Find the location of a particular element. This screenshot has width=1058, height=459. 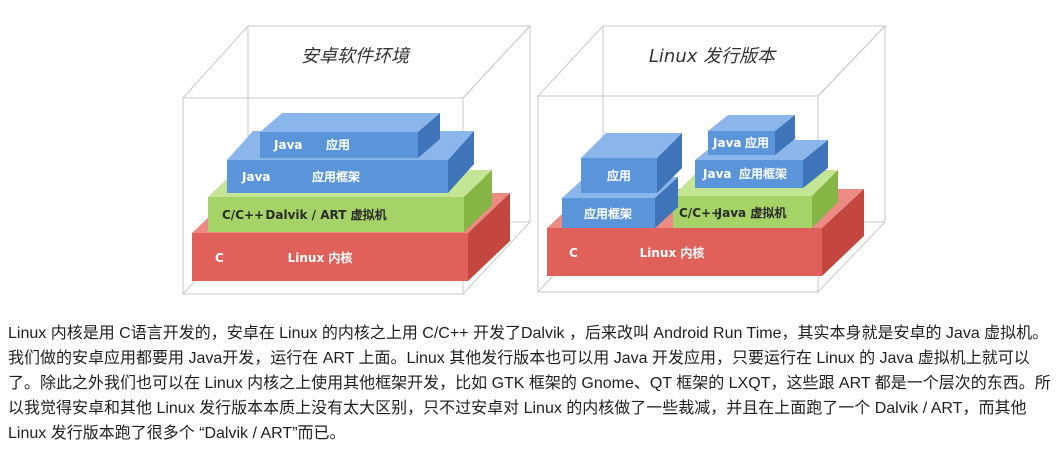

linux-java-app-lang: Java is located at coordinates (726, 143).